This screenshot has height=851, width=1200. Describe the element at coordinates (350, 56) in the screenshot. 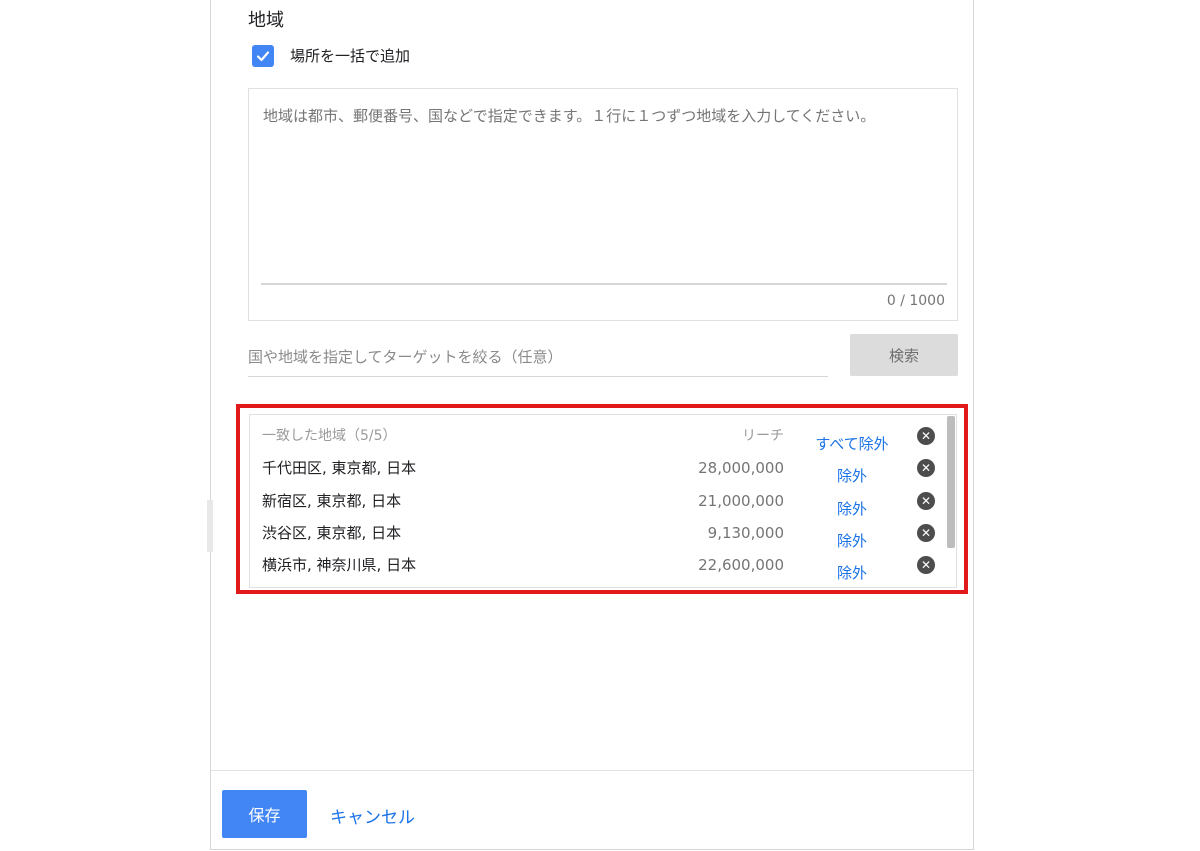

I see `bulk-add-label: 場所を一括で追加` at that location.